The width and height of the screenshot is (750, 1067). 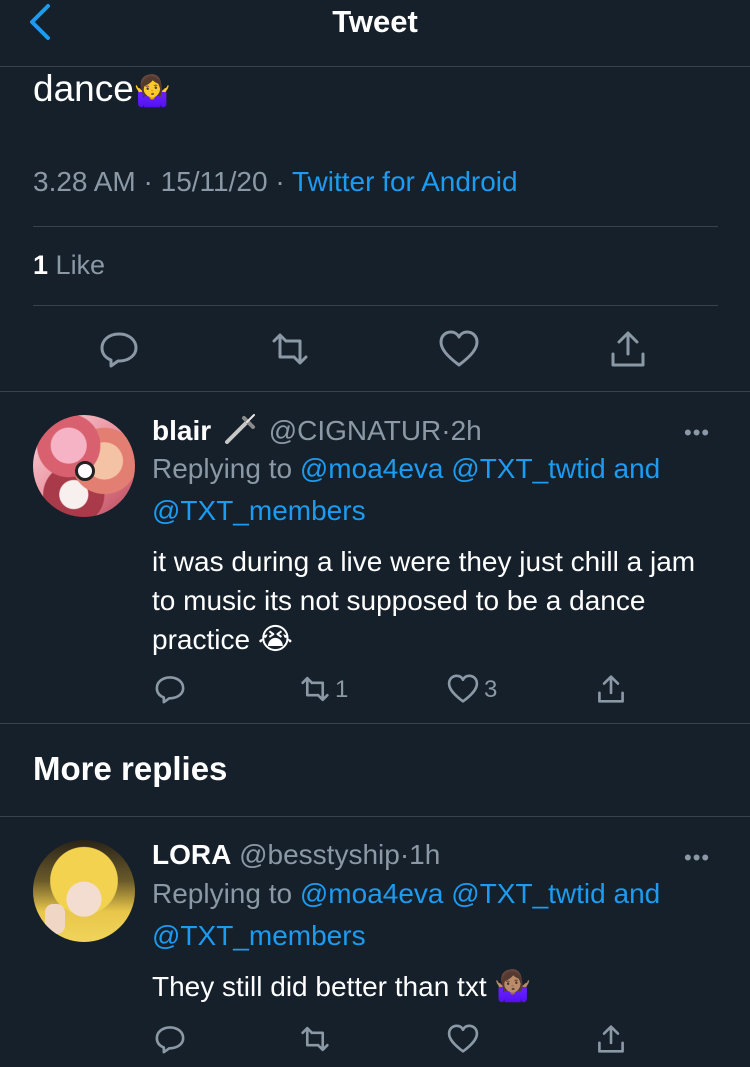 I want to click on top-bar: Tweet, so click(x=375, y=33).